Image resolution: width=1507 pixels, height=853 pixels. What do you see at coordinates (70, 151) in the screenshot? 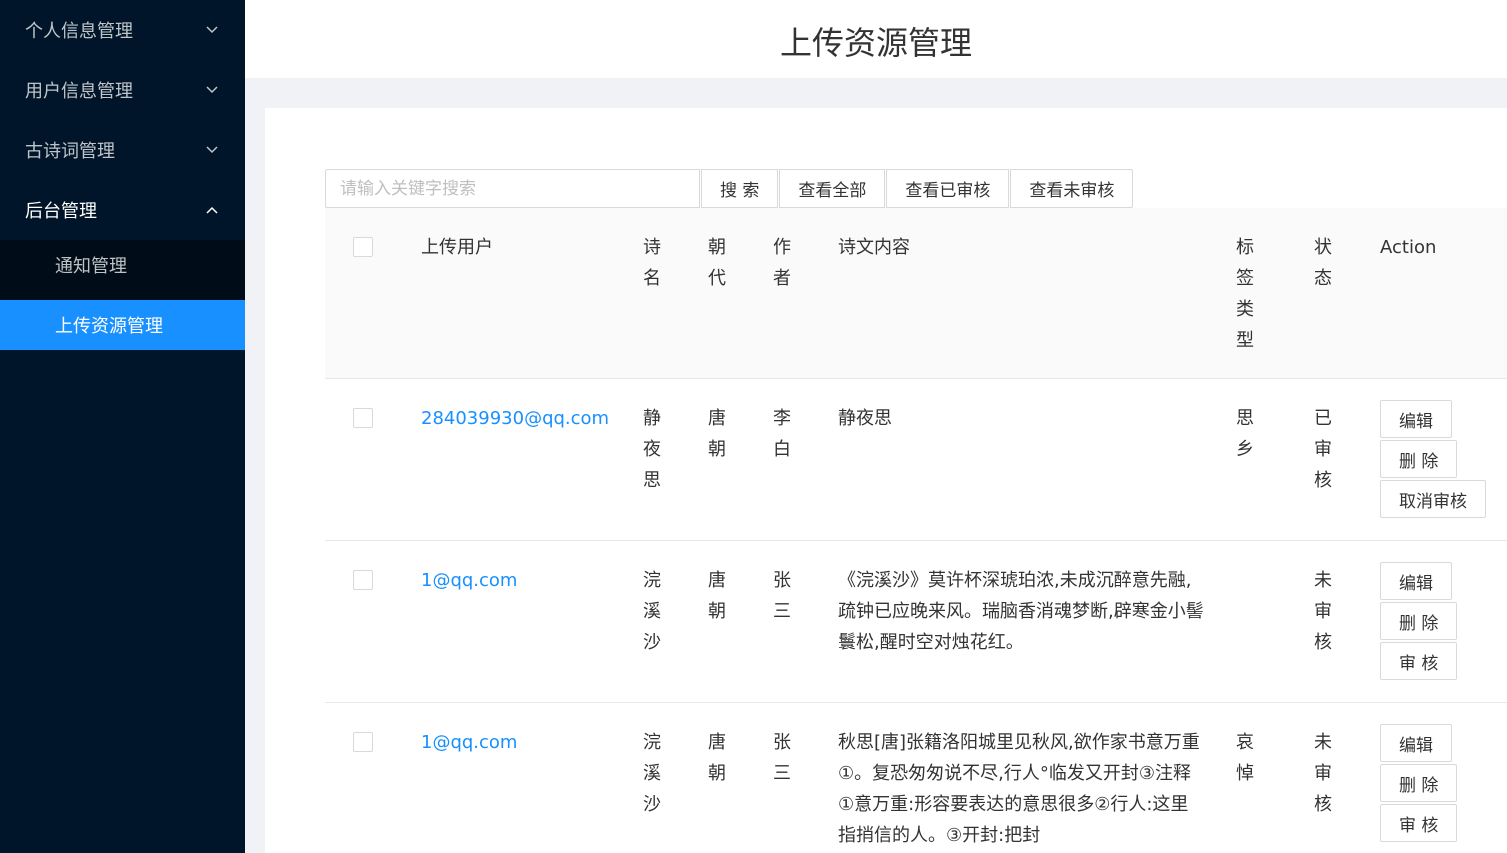
I see `menu-label: 古诗词管理` at bounding box center [70, 151].